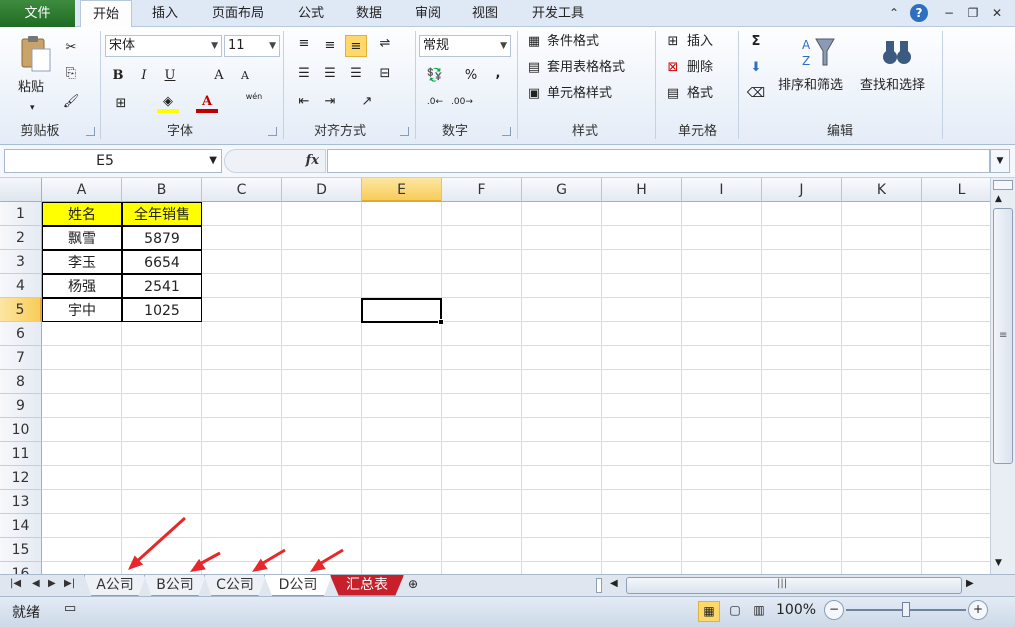 This screenshot has height=627, width=1015. I want to click on font-launcher-icon, so click(272, 131).